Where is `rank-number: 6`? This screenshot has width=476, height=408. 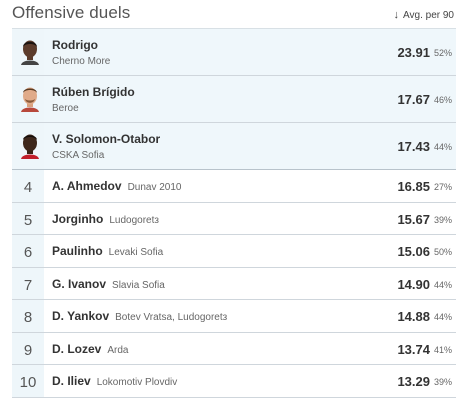 rank-number: 6 is located at coordinates (28, 252).